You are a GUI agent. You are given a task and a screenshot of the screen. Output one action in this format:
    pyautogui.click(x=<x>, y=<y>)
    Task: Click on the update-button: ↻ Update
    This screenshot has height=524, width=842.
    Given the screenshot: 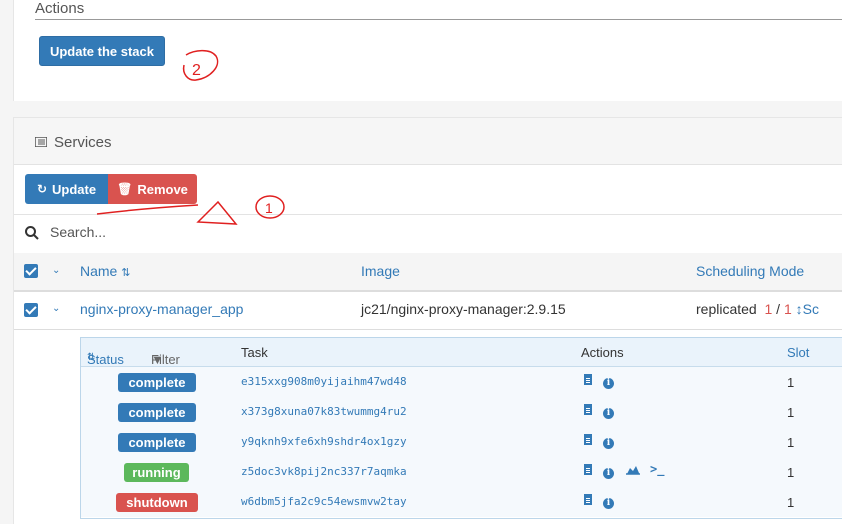 What is the action you would take?
    pyautogui.click(x=66, y=189)
    